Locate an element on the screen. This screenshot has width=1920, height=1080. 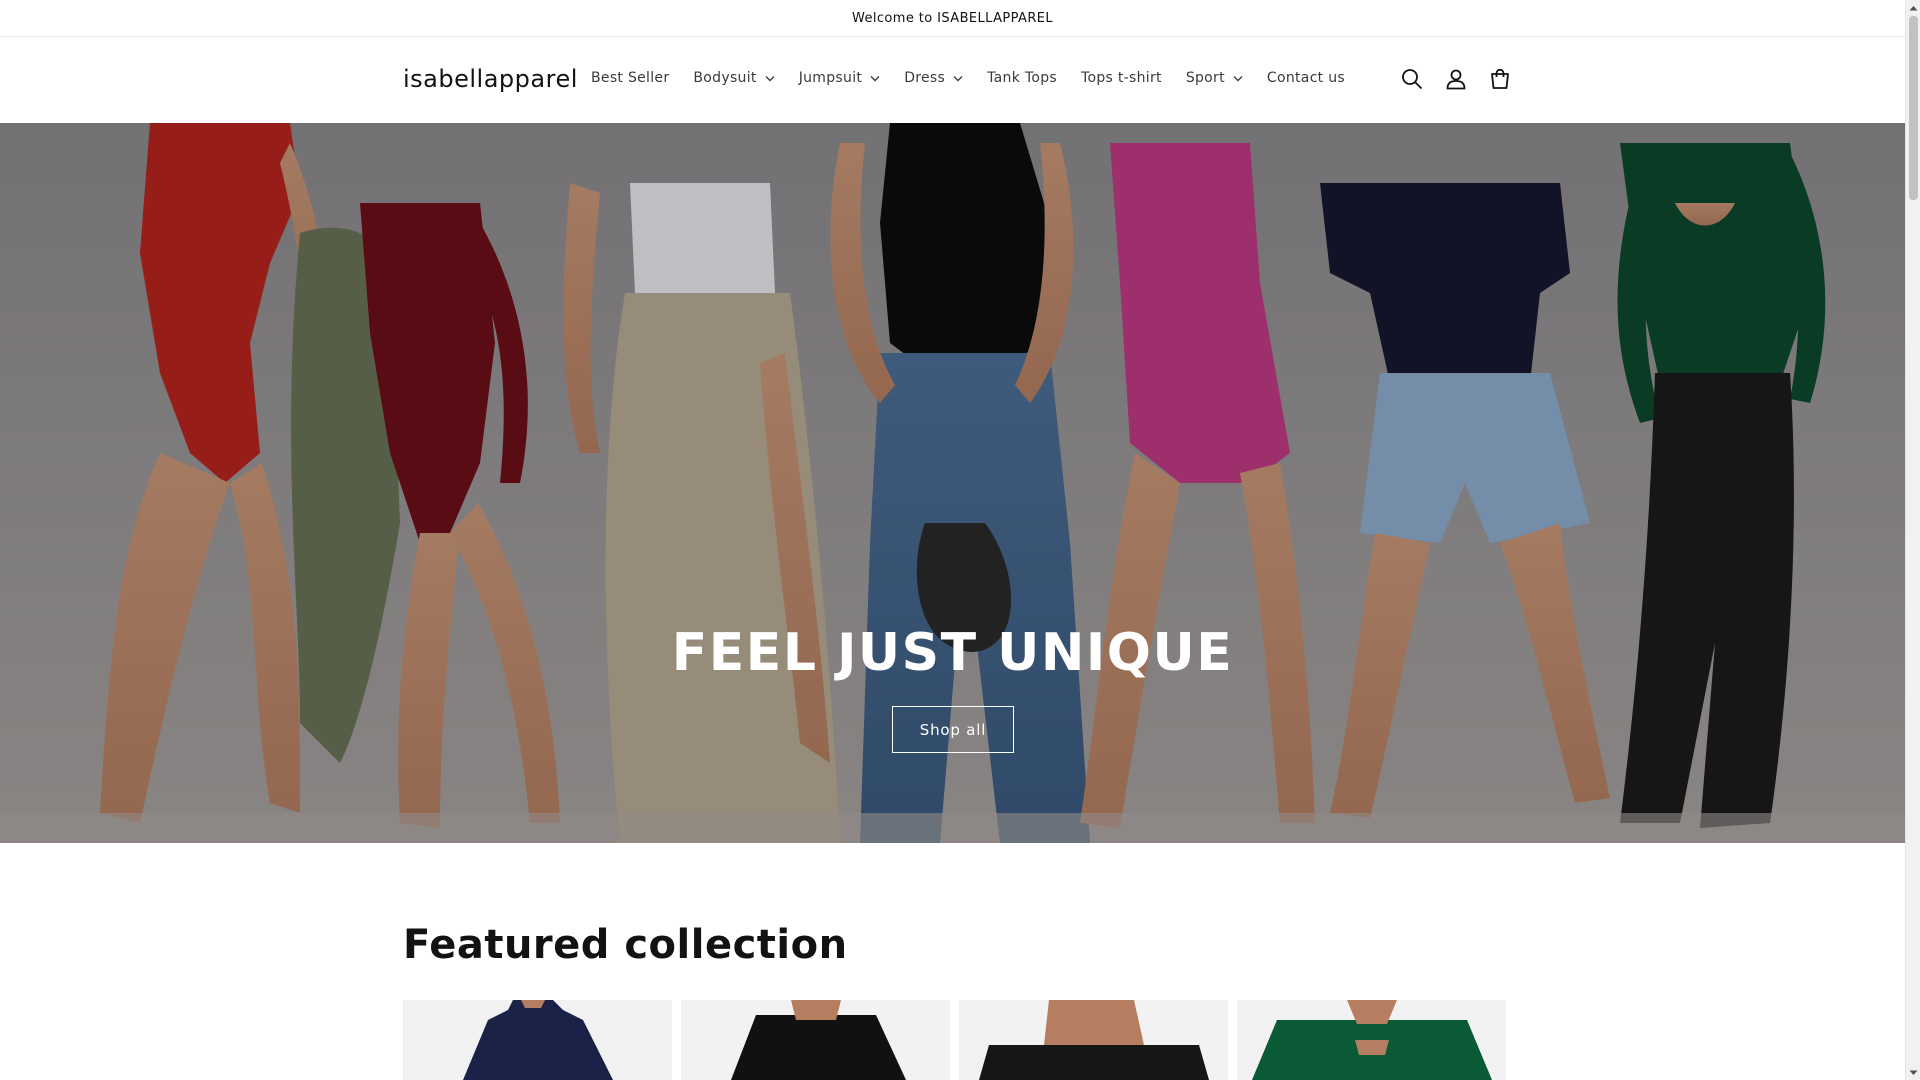
nav-item-label: Dress is located at coordinates (925, 78).